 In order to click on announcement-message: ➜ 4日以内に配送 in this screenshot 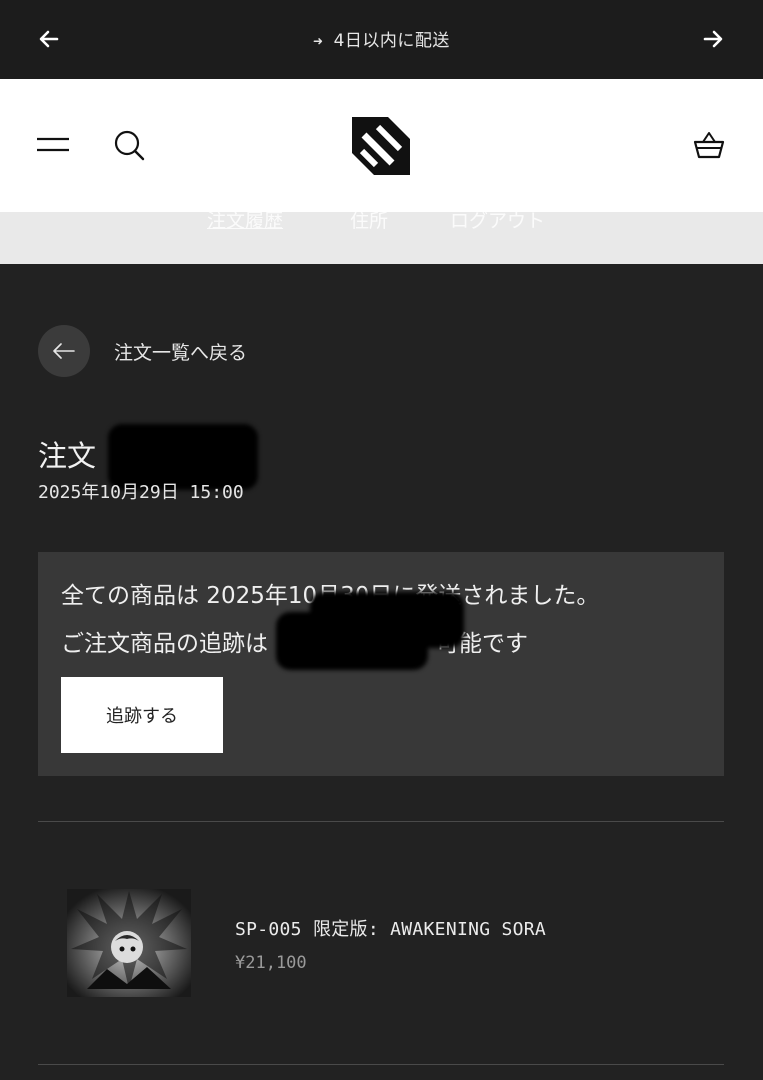, I will do `click(381, 38)`.